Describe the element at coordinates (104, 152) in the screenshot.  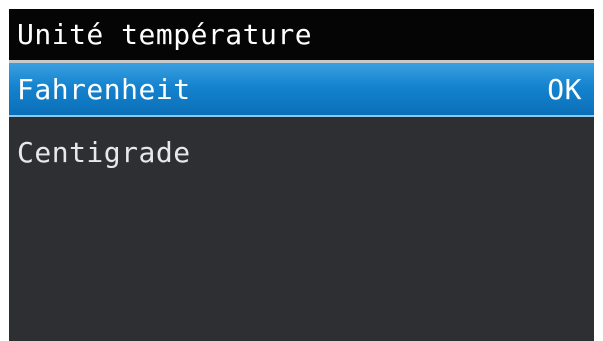
I see `menu-item-label: Centigrade` at that location.